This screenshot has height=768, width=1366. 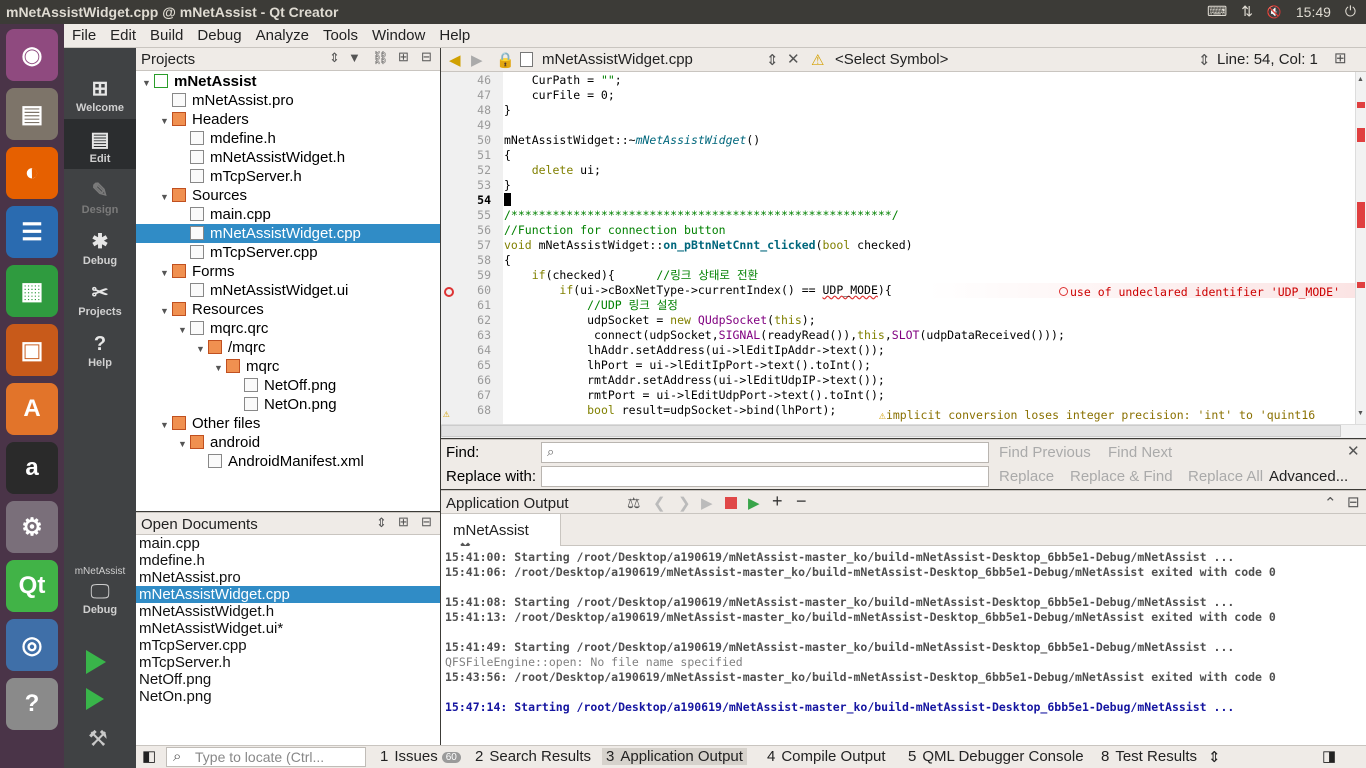 What do you see at coordinates (95, 699) in the screenshot?
I see `debug-run-button` at bounding box center [95, 699].